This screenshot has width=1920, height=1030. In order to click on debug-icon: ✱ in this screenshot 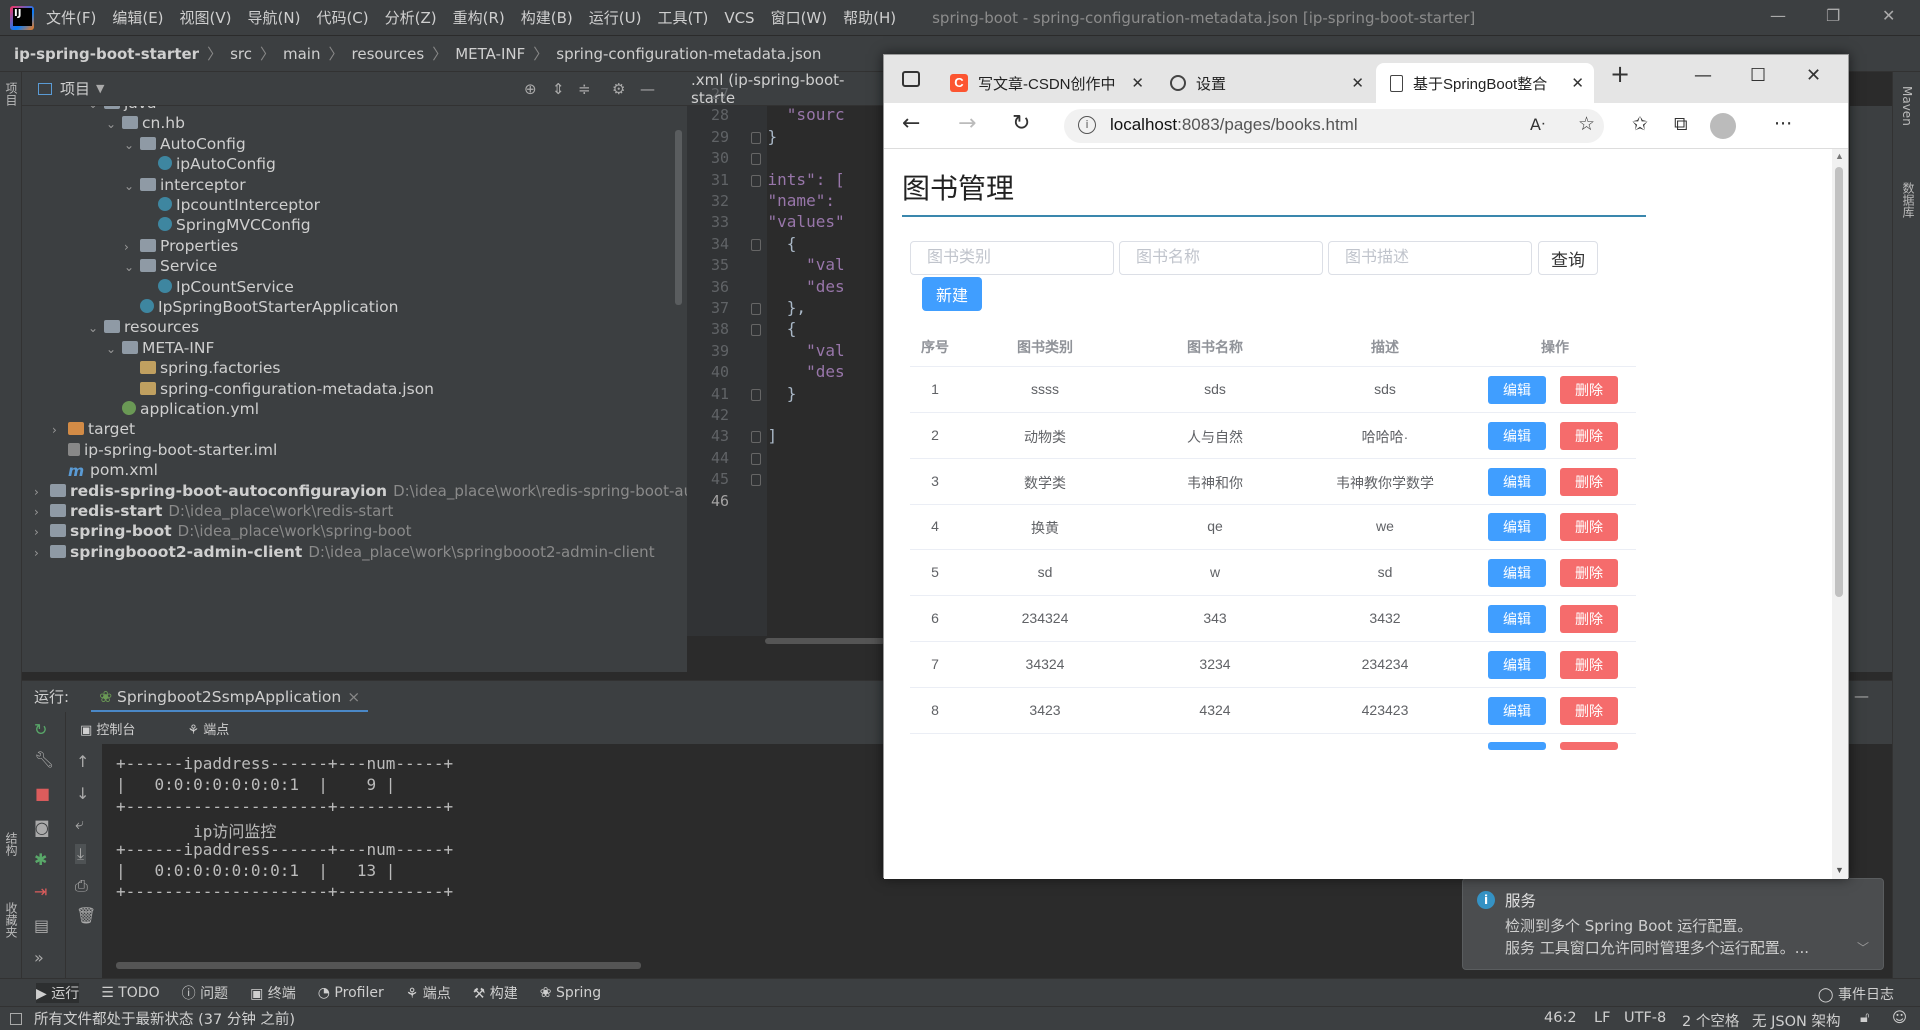, I will do `click(40, 859)`.